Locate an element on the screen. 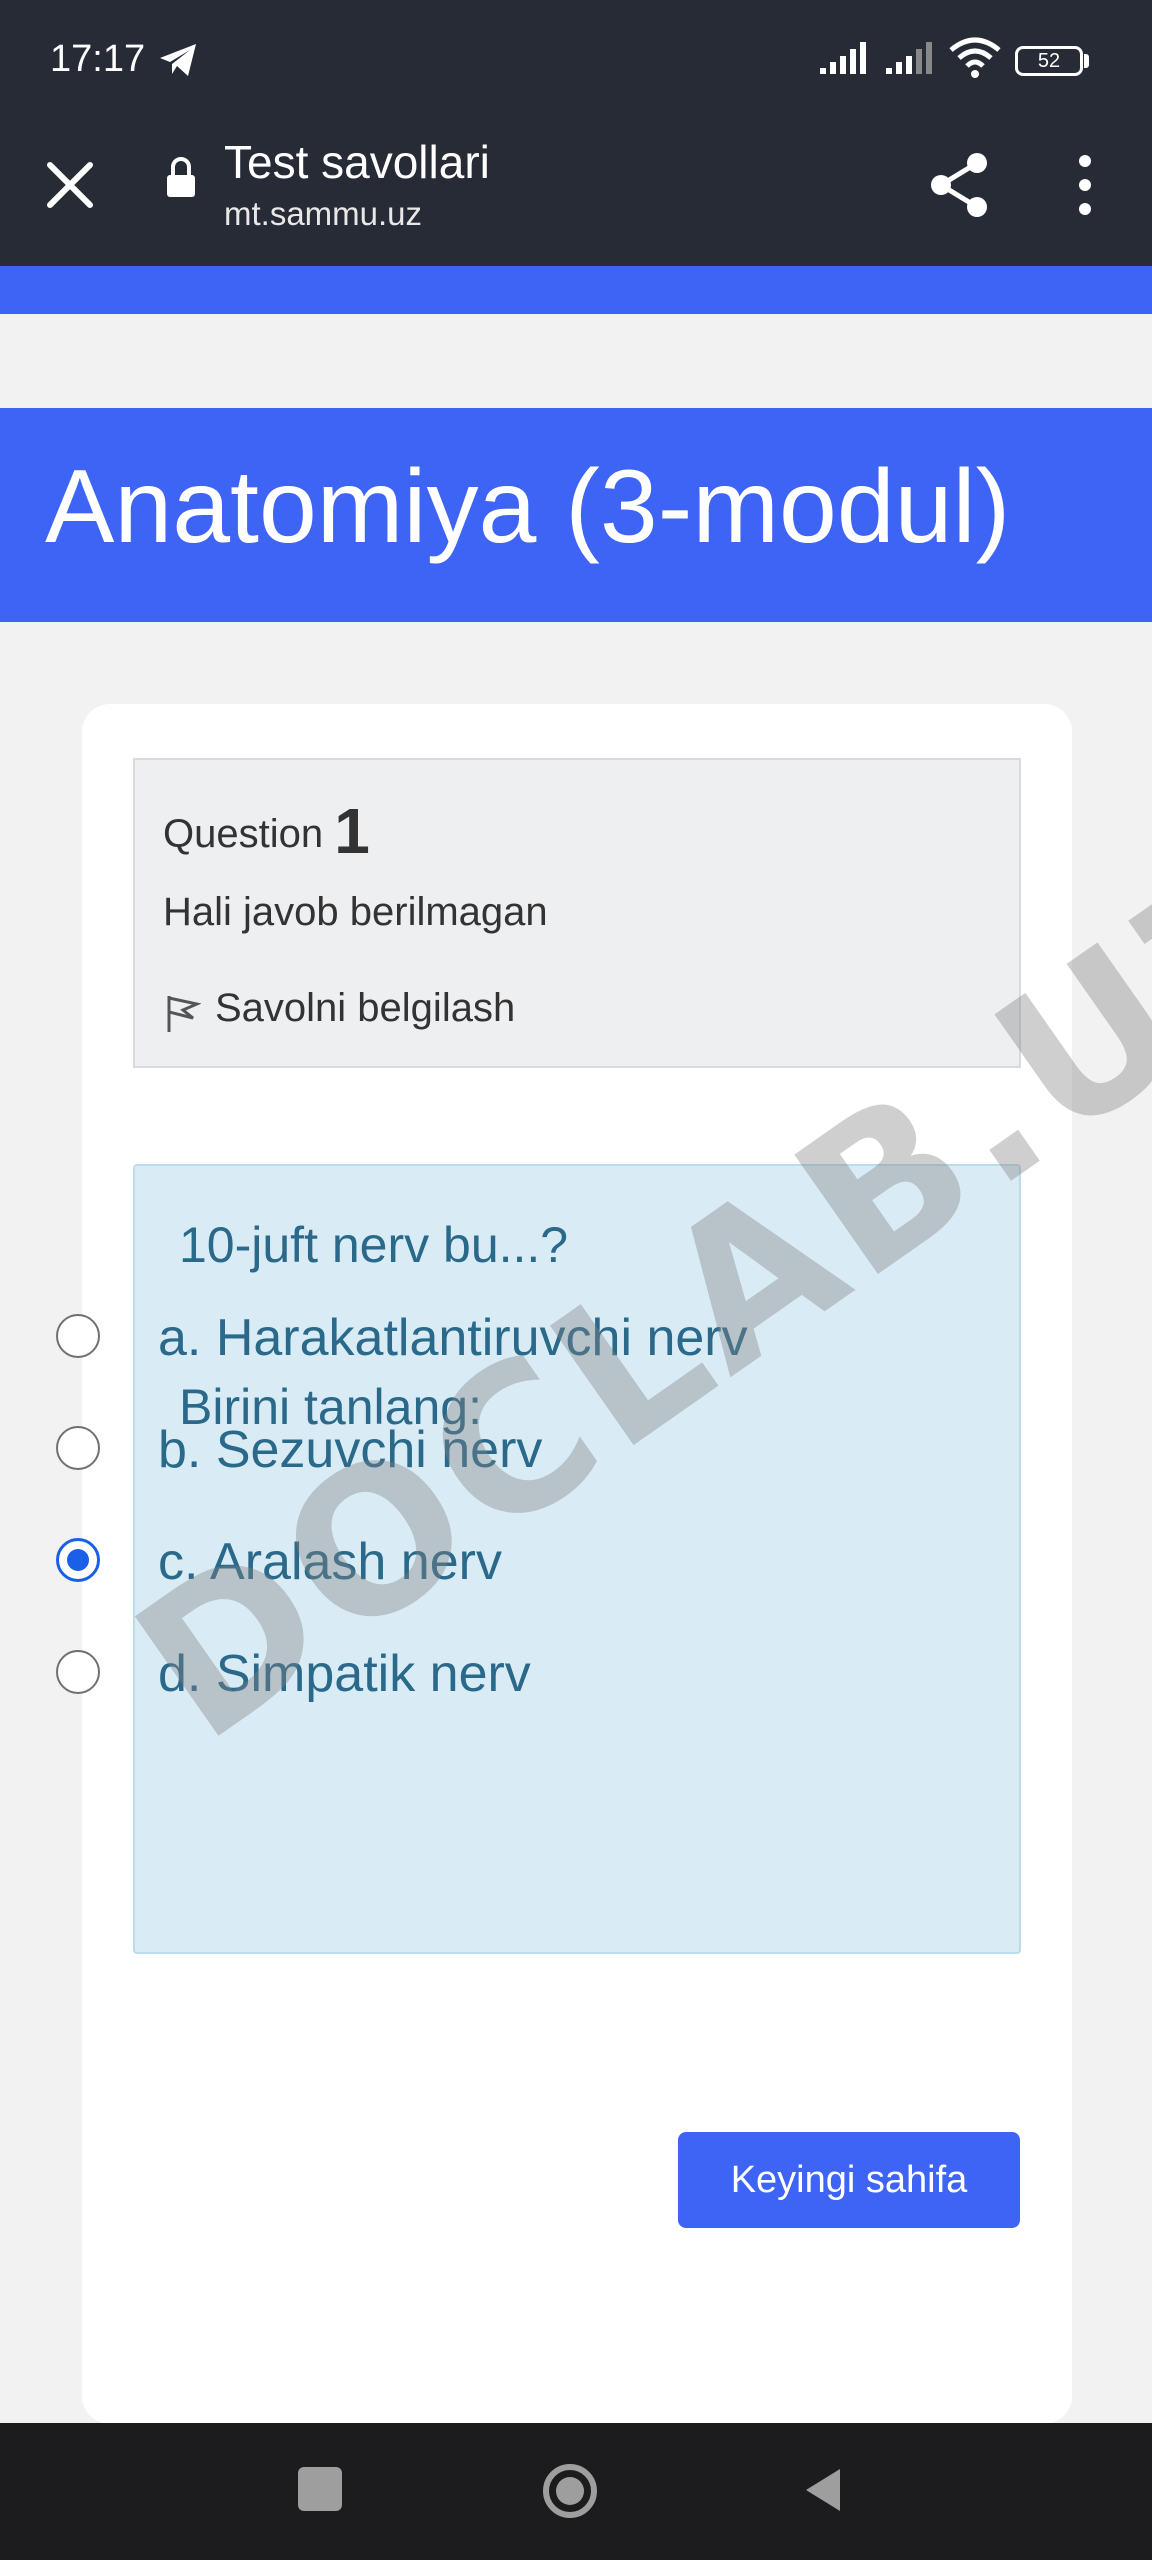 Image resolution: width=1152 pixels, height=2560 pixels. recents-icon is located at coordinates (320, 2489).